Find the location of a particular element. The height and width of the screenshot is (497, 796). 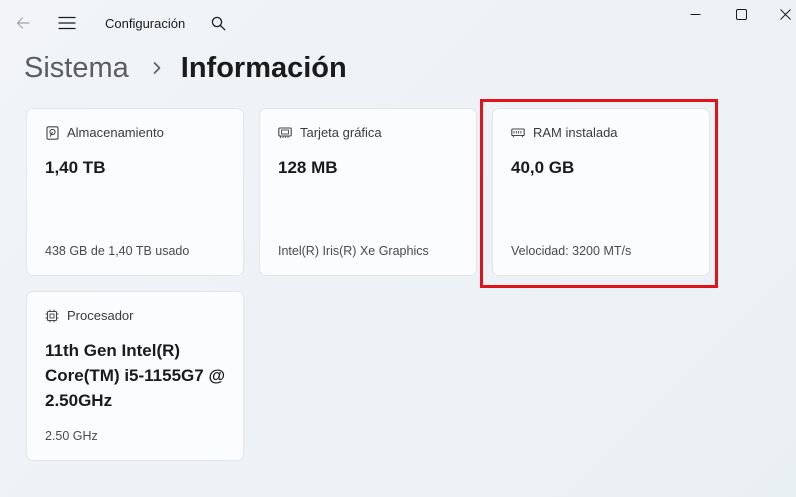

minimize-button is located at coordinates (695, 14).